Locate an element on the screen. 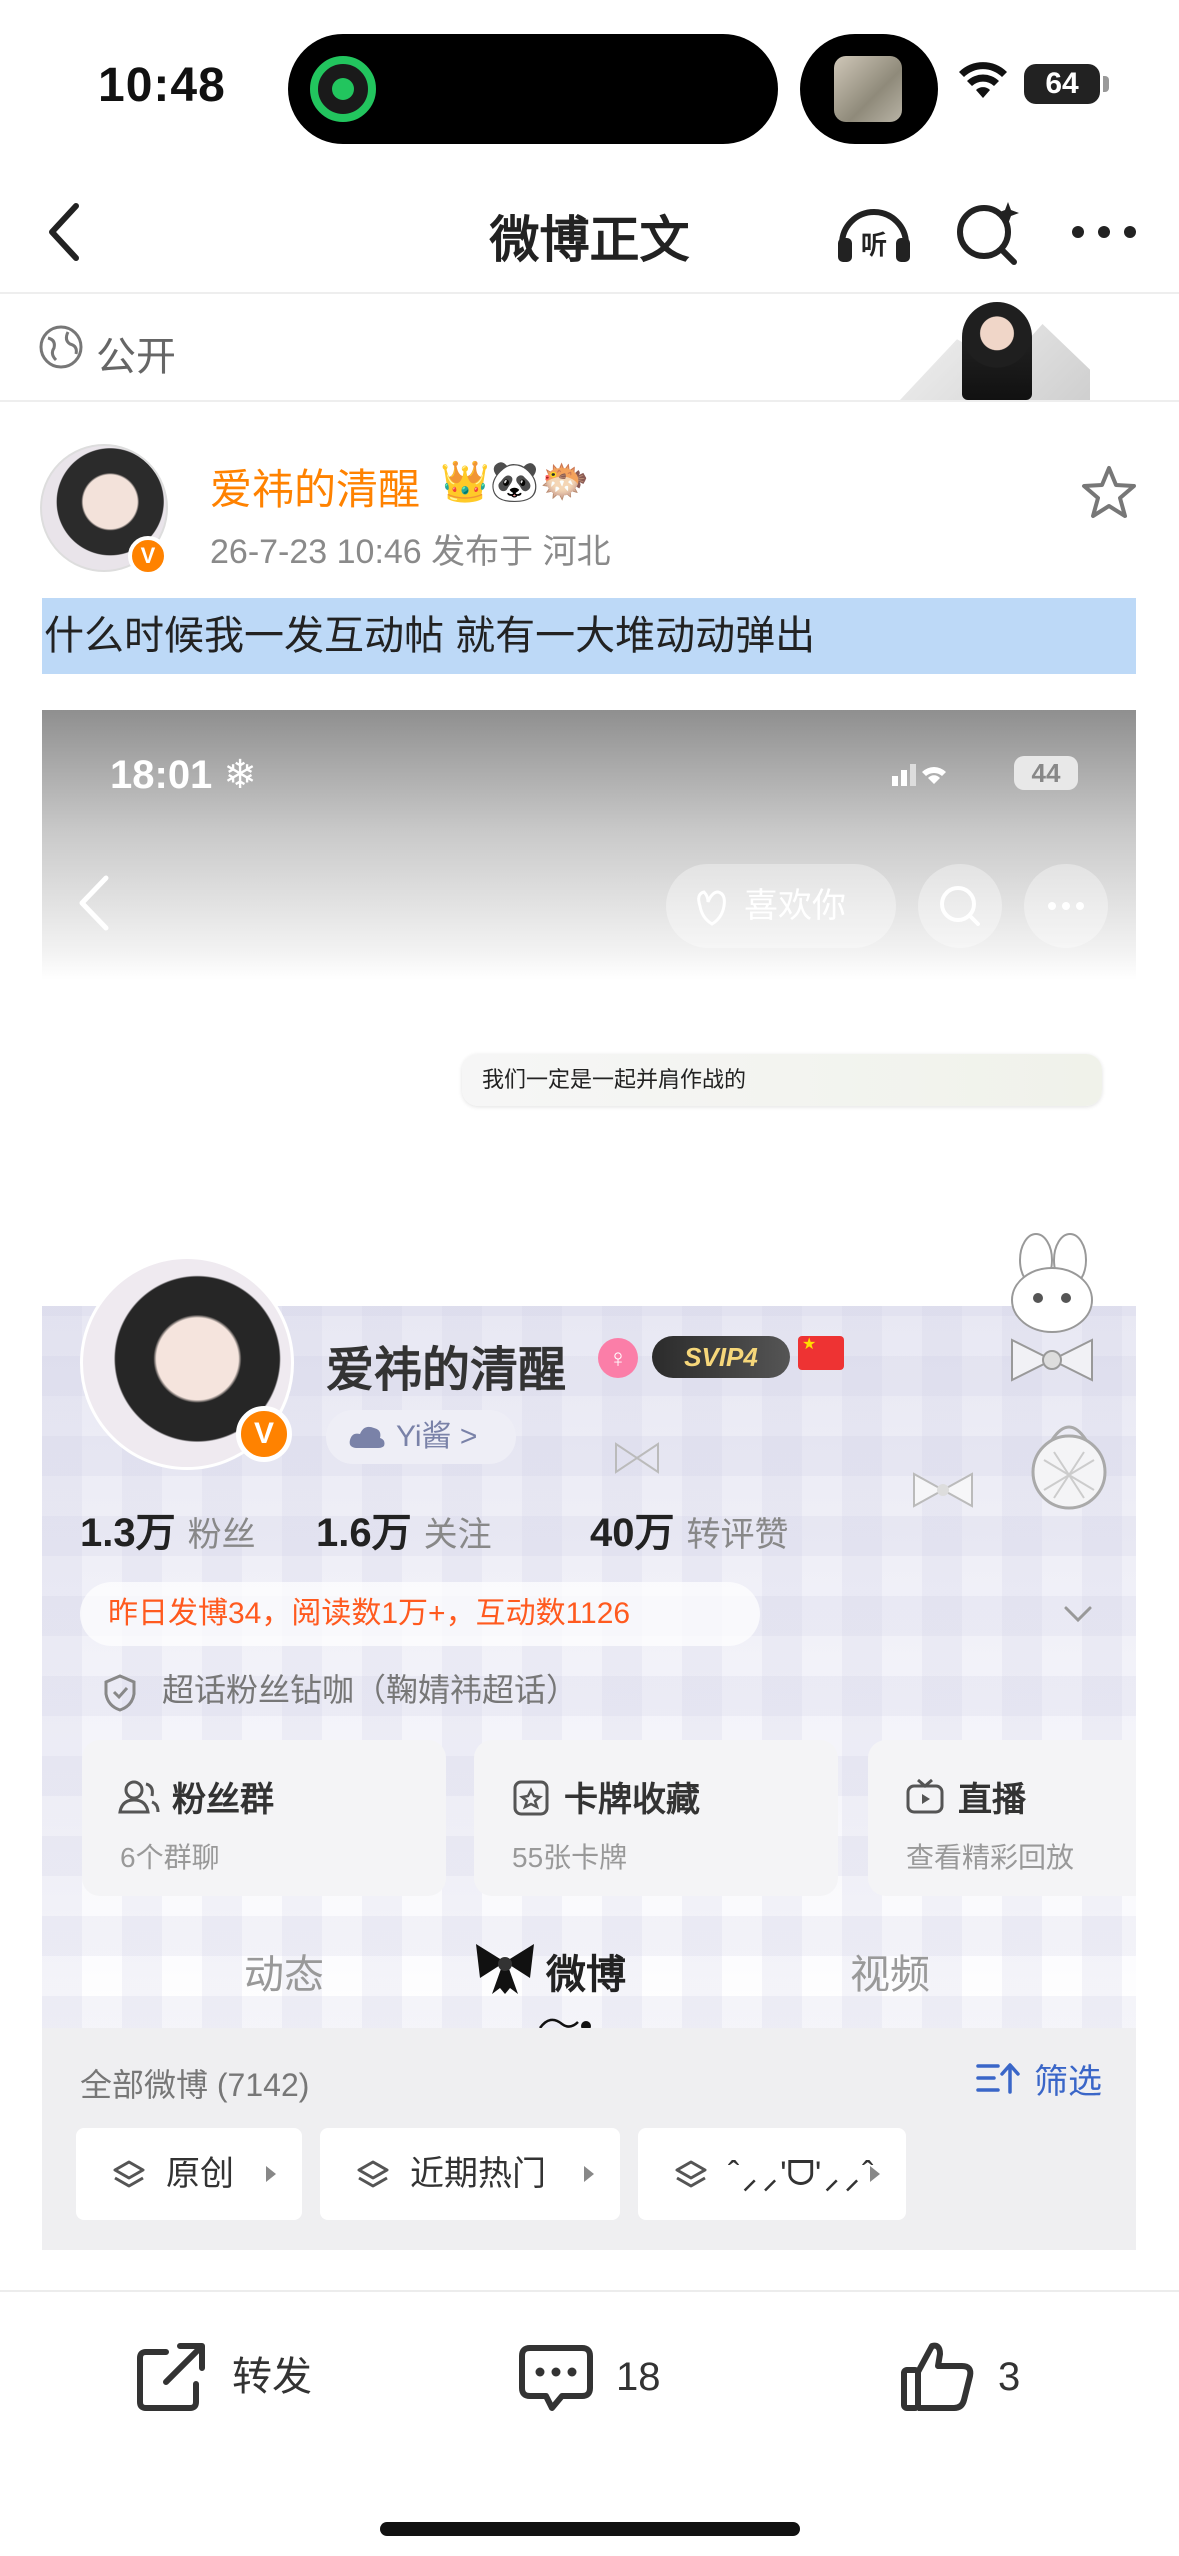 The width and height of the screenshot is (1179, 2556). cloud-icon is located at coordinates (367, 1437).